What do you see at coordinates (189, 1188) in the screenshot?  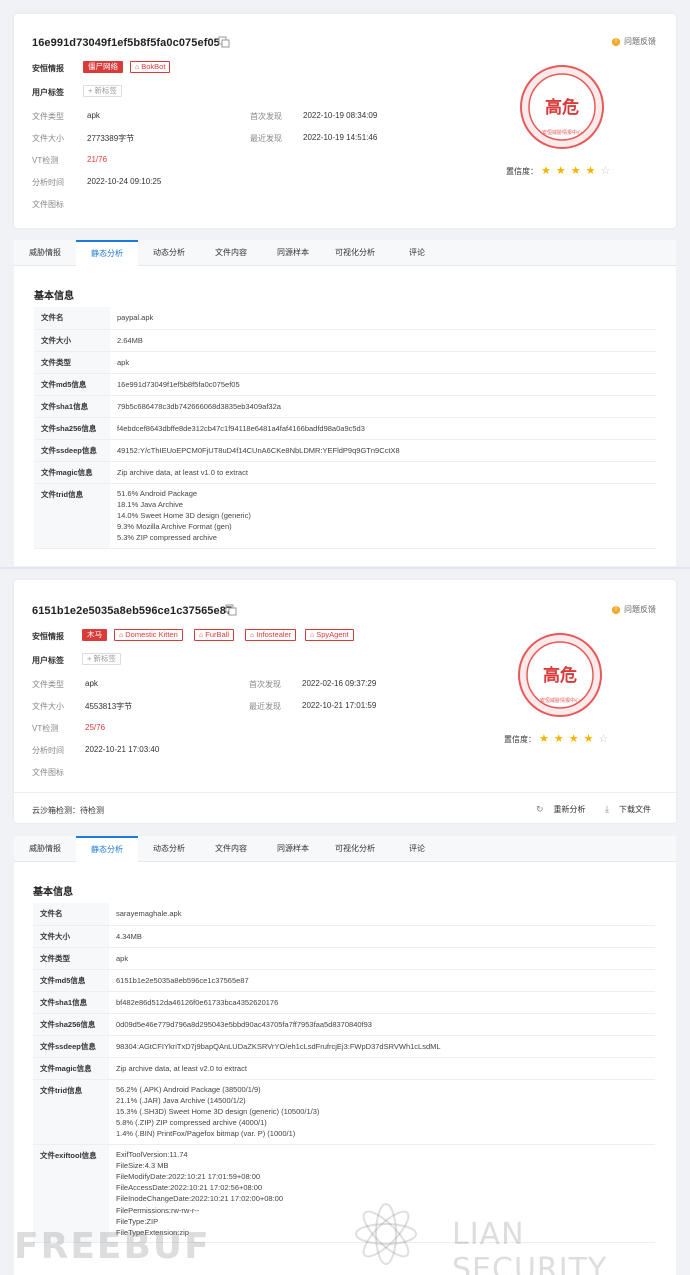 I see `value-line: FileAccessDate:2022:10:21 17:02:56+08:00` at bounding box center [189, 1188].